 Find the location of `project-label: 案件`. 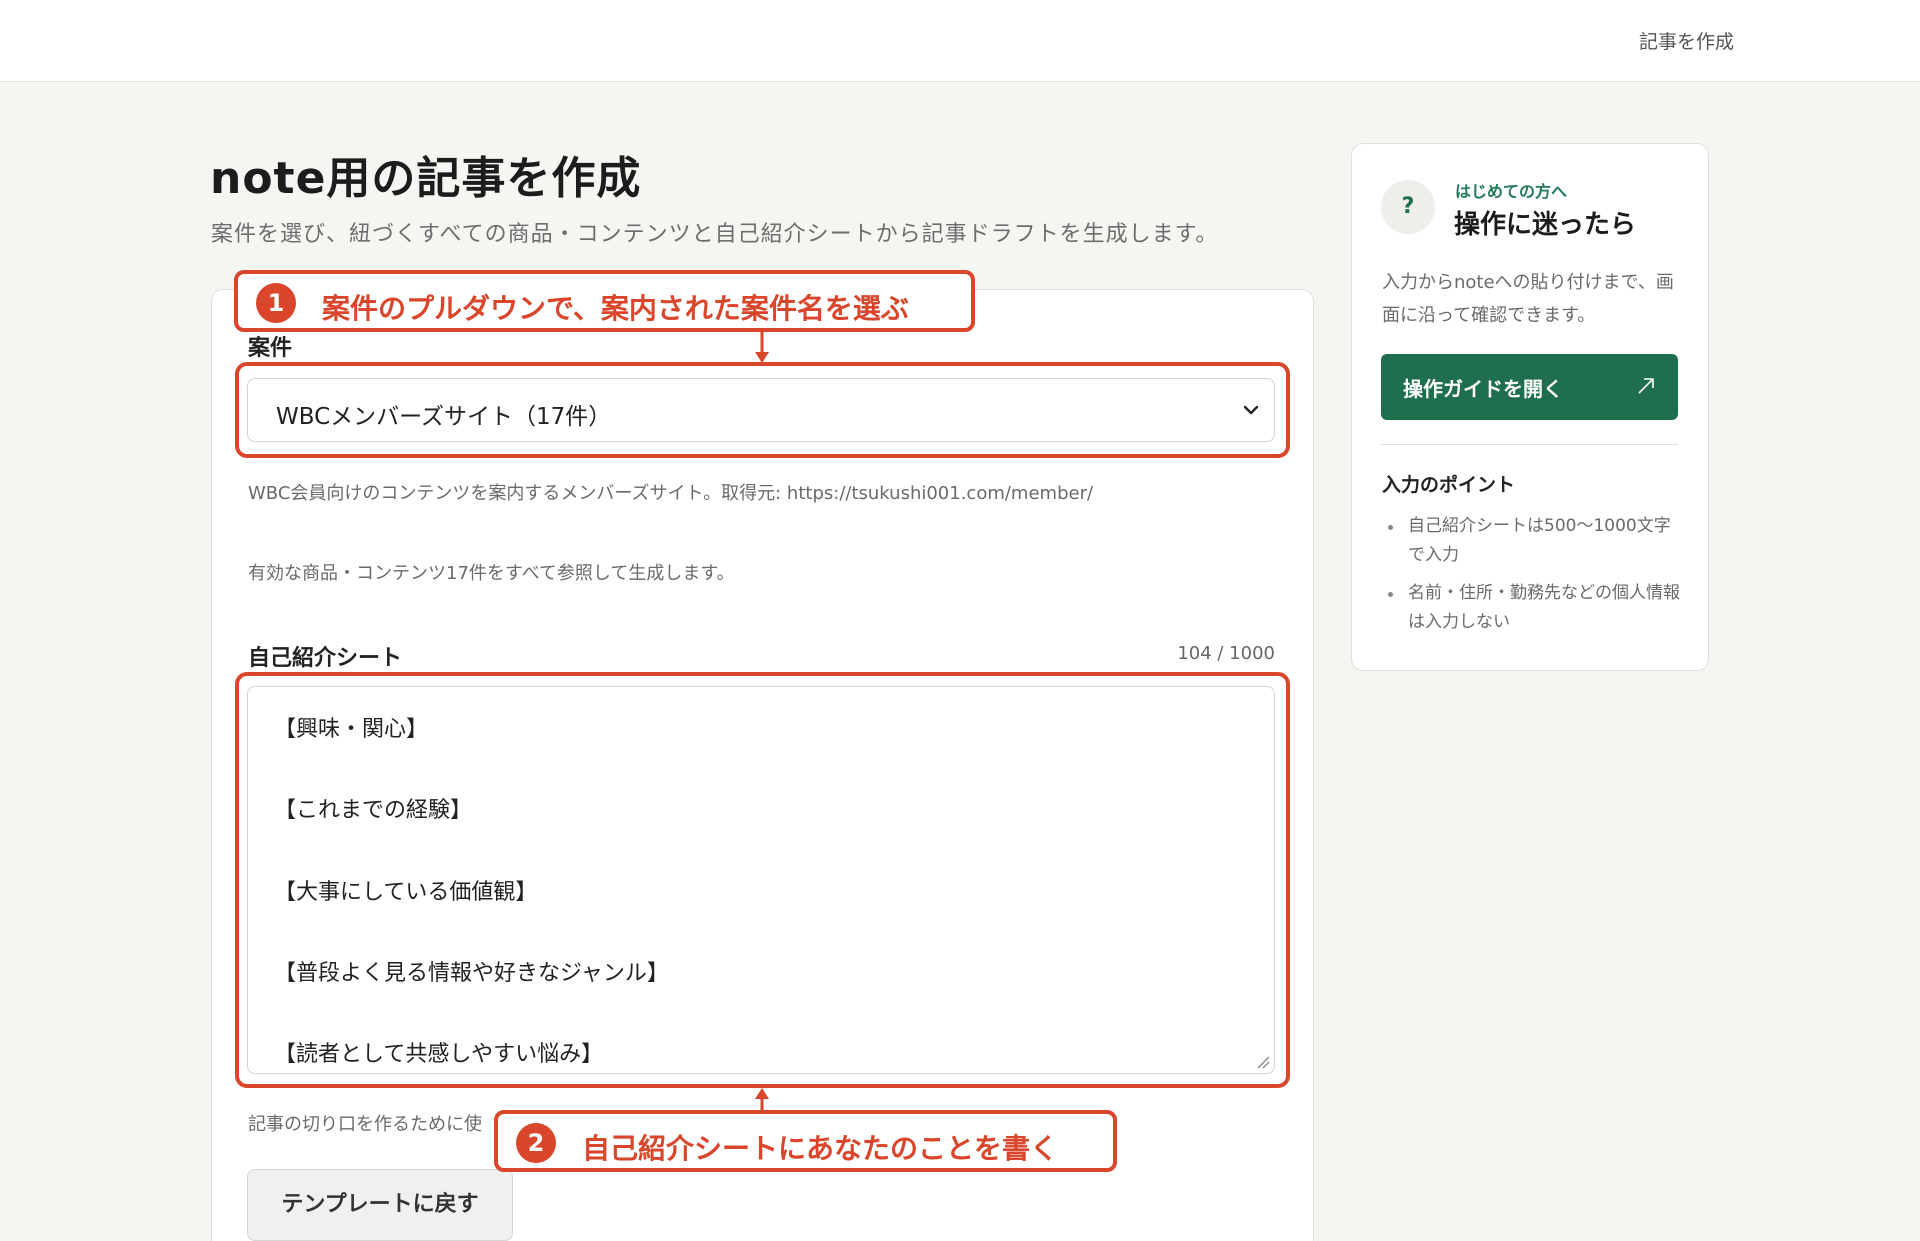

project-label: 案件 is located at coordinates (270, 348).